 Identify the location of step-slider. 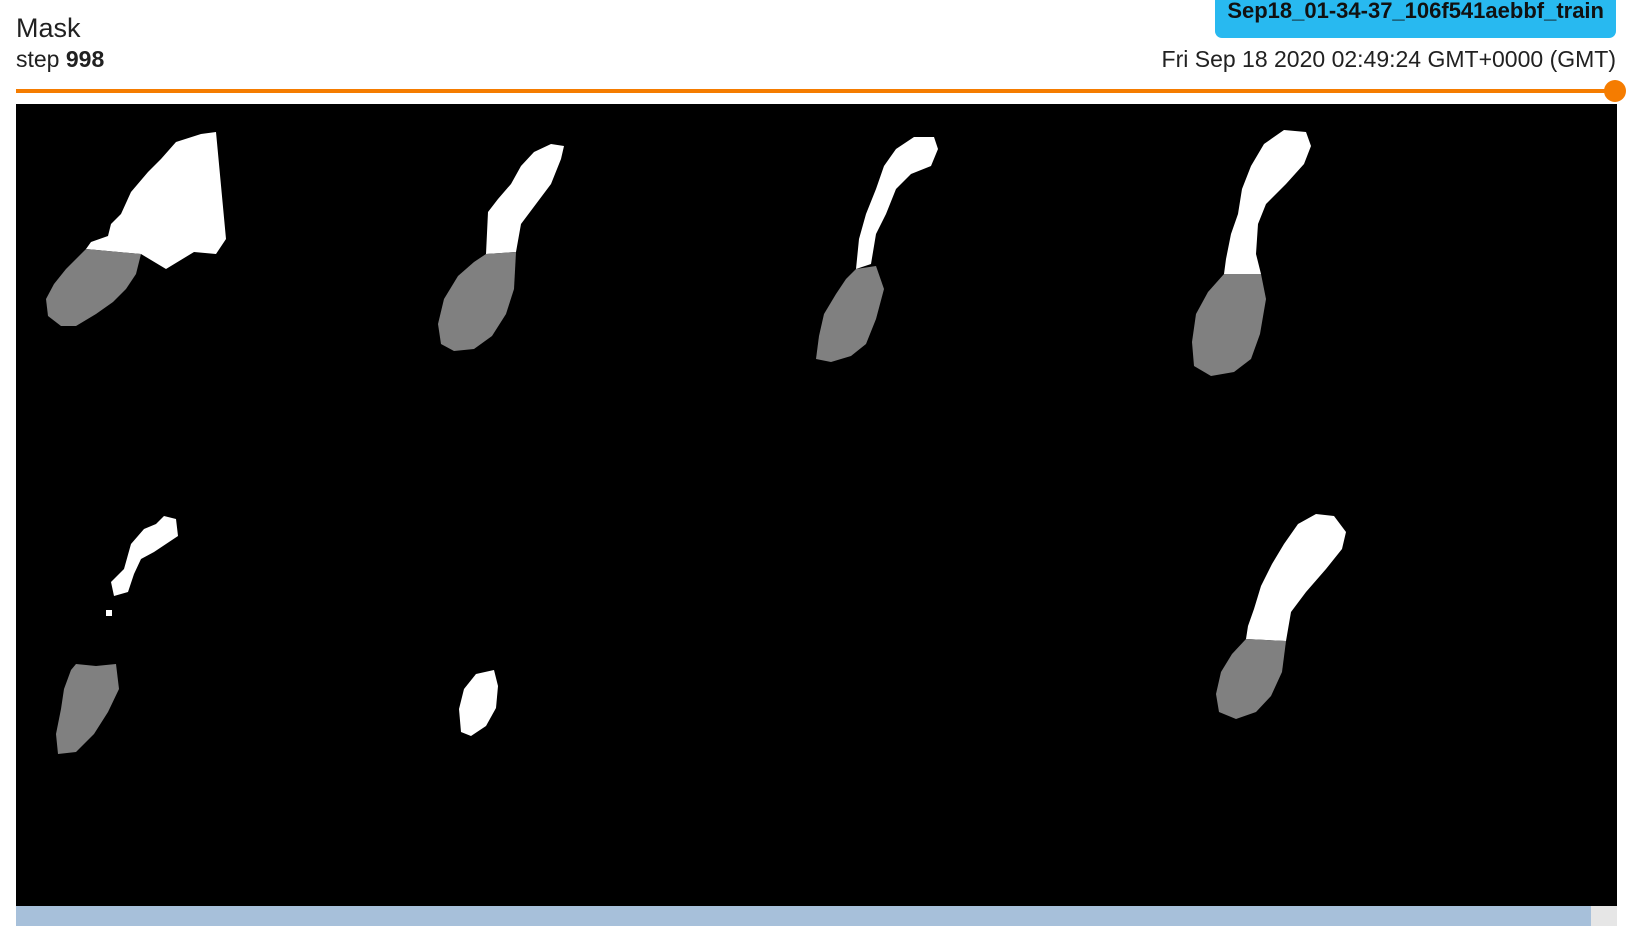
(821, 91).